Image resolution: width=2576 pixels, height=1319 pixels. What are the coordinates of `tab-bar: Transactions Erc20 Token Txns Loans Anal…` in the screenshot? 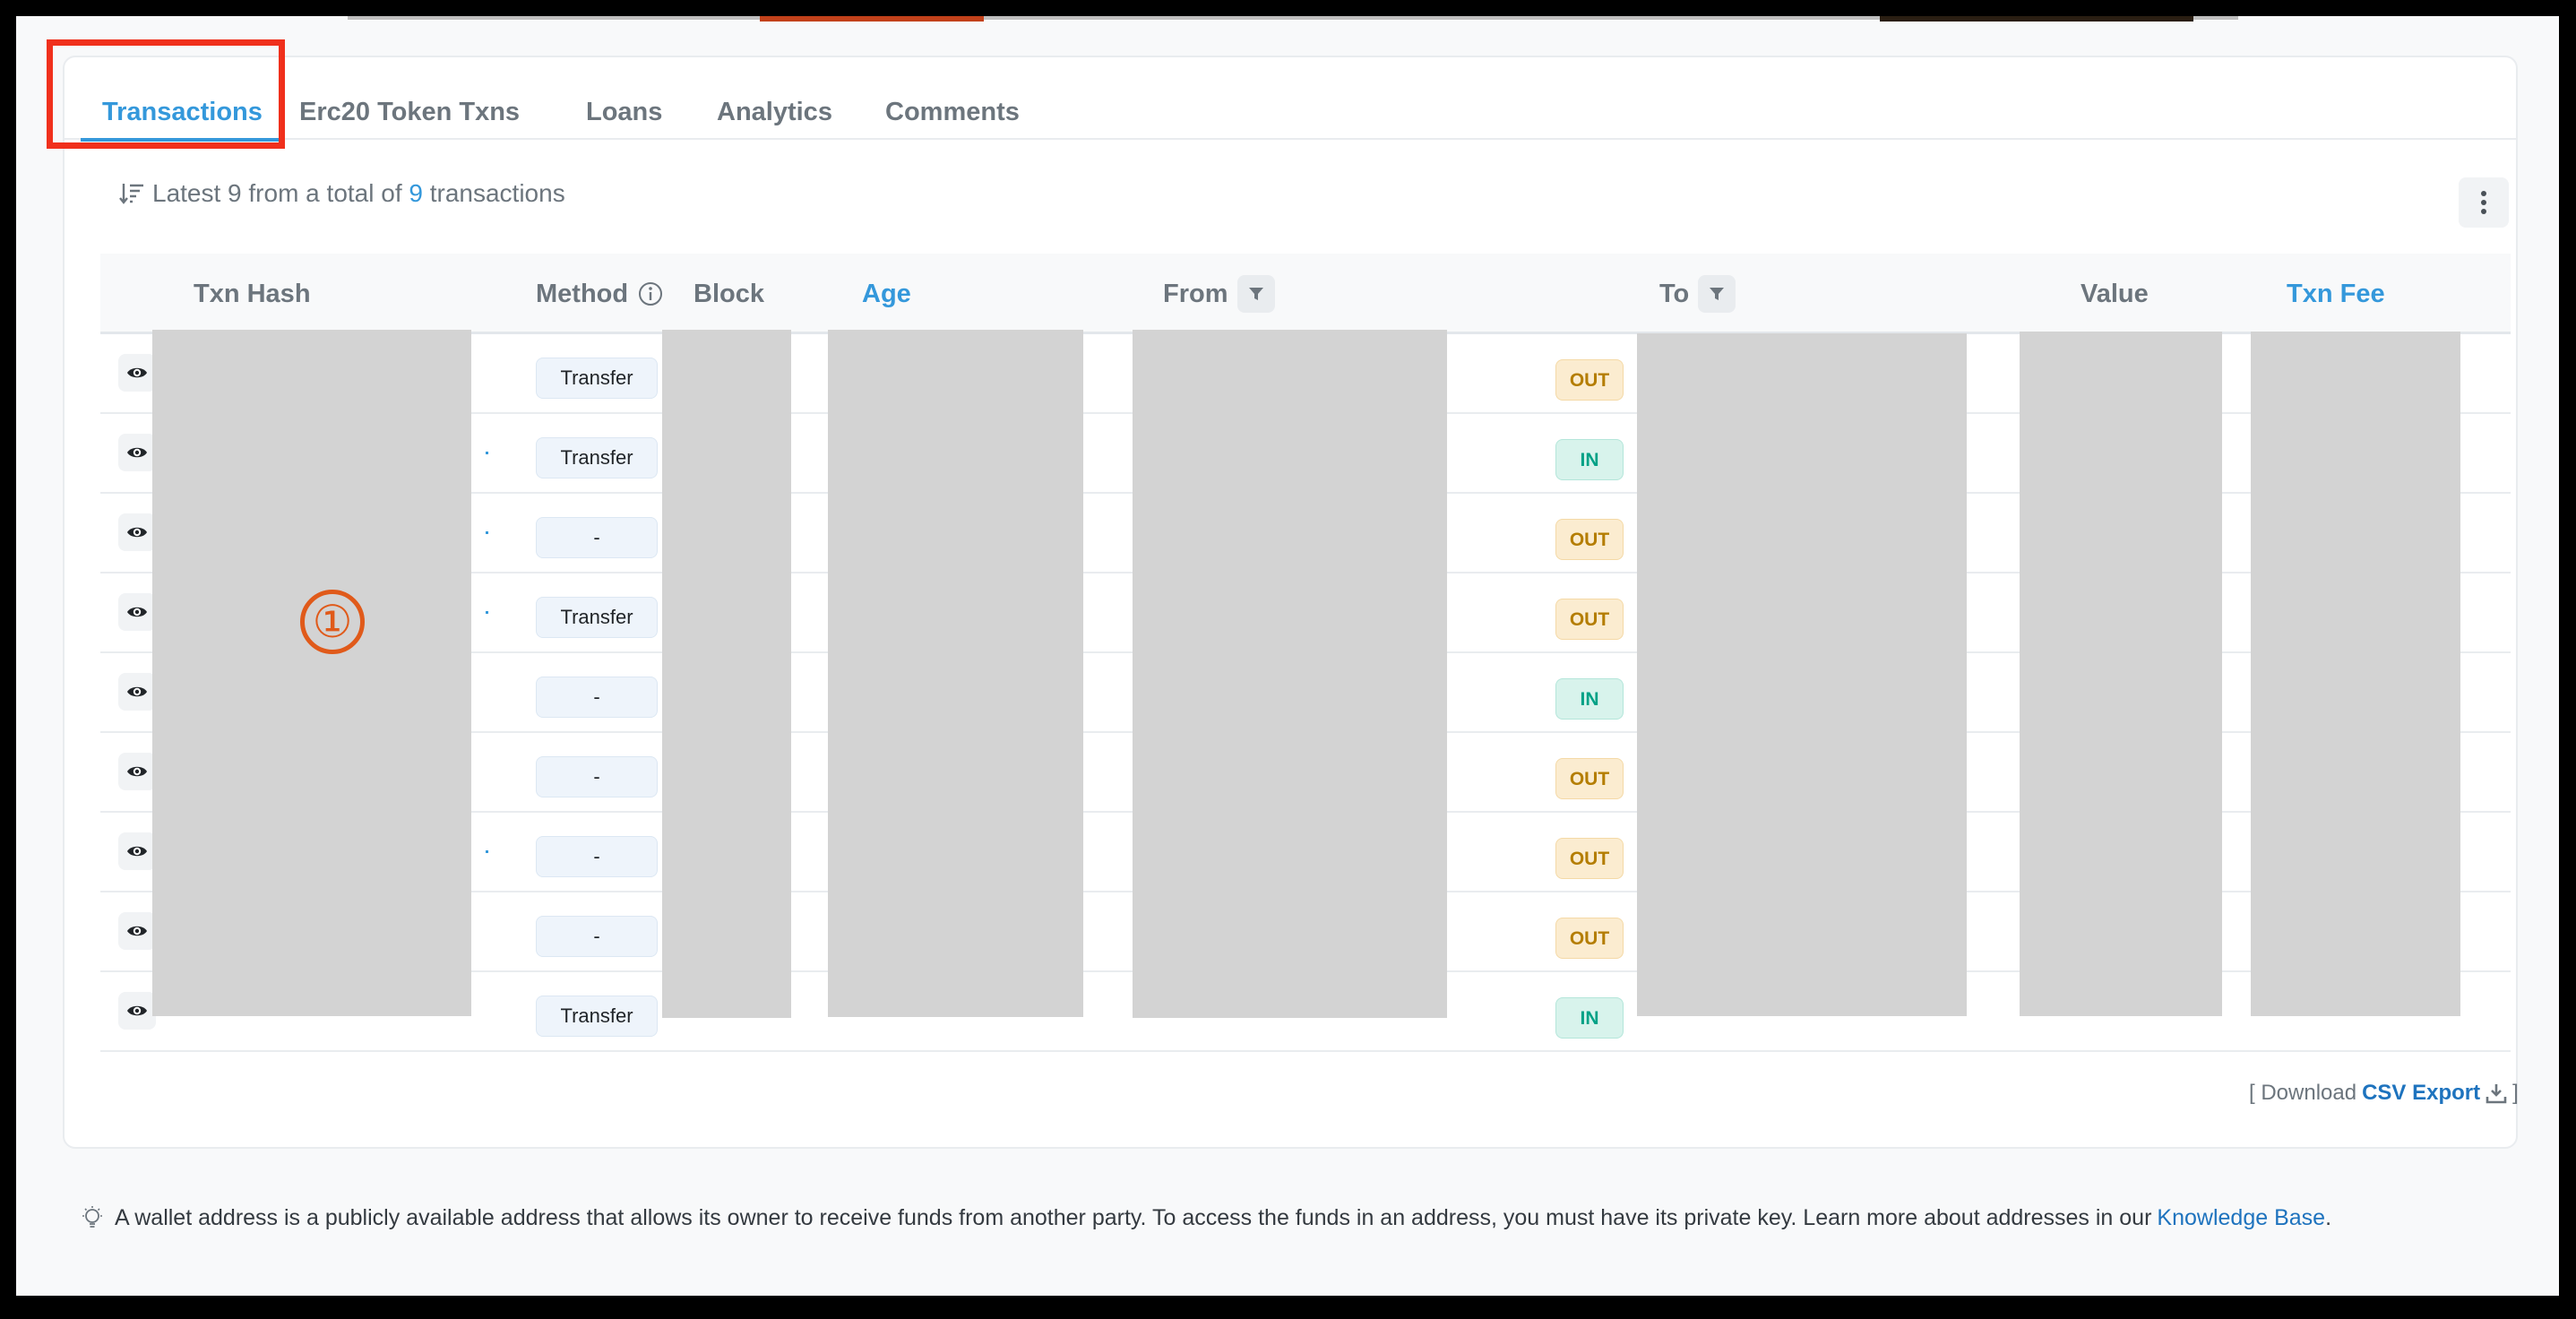 It's located at (1291, 99).